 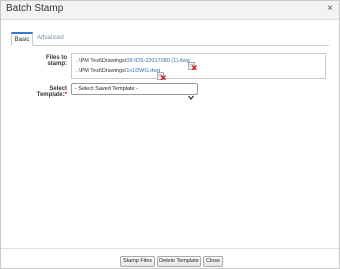 What do you see at coordinates (106, 89) in the screenshot?
I see `template-select-value: - Select Saved Template -` at bounding box center [106, 89].